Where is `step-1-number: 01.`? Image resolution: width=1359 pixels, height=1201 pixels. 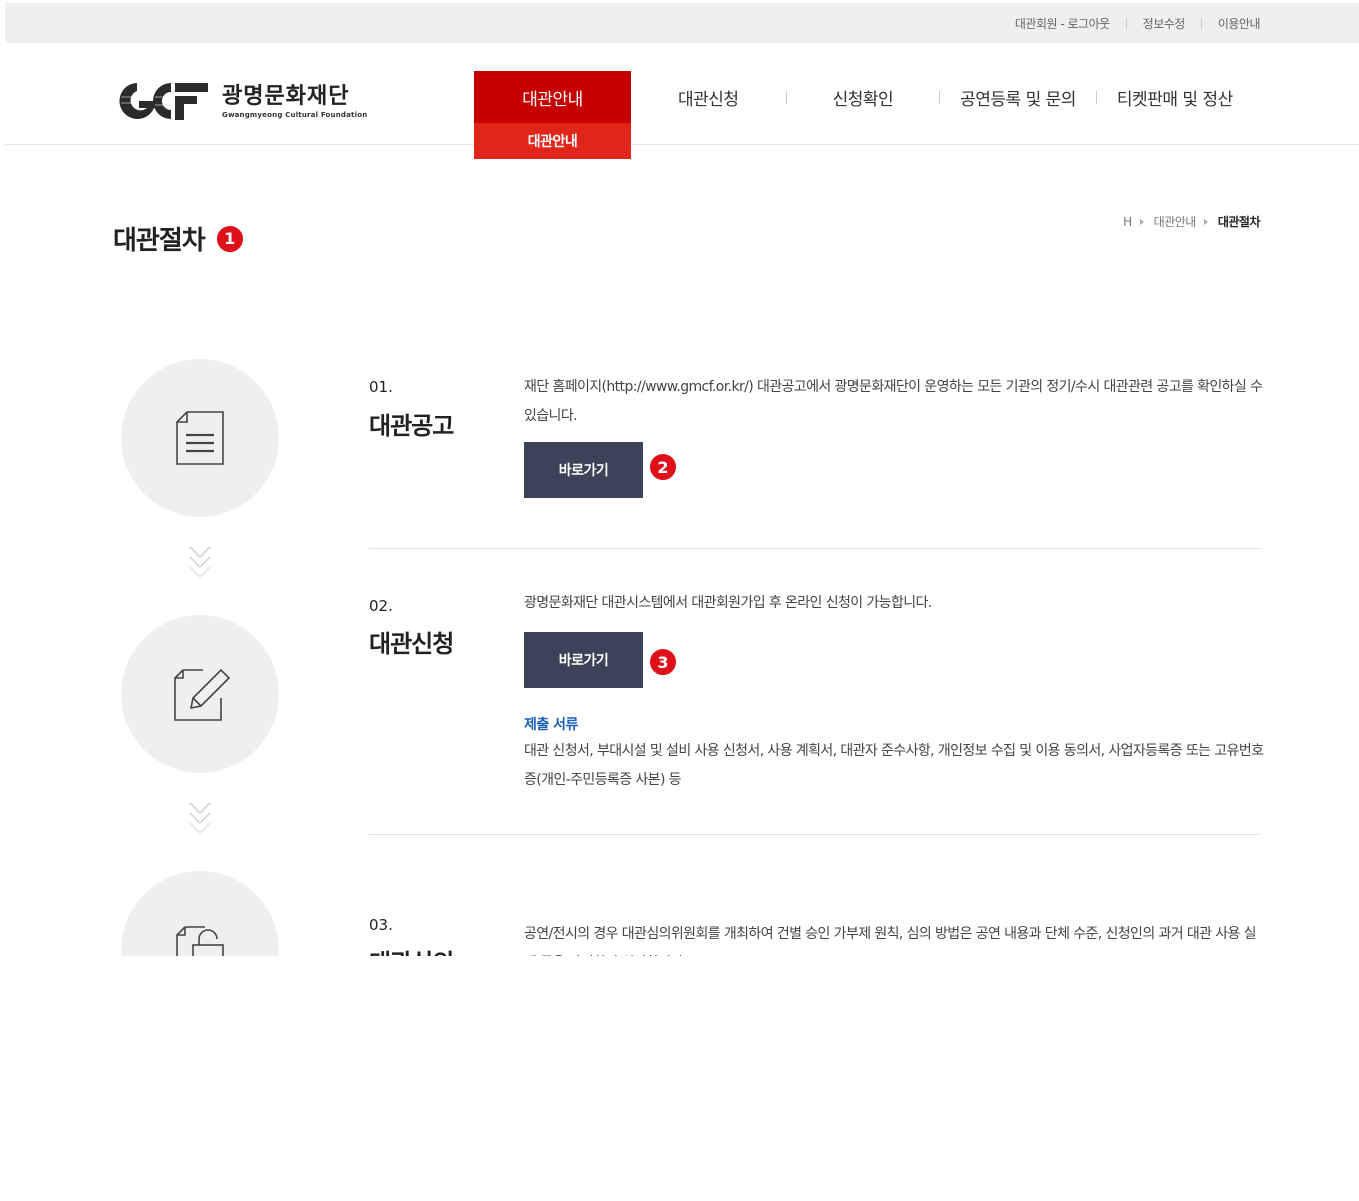 step-1-number: 01. is located at coordinates (381, 387).